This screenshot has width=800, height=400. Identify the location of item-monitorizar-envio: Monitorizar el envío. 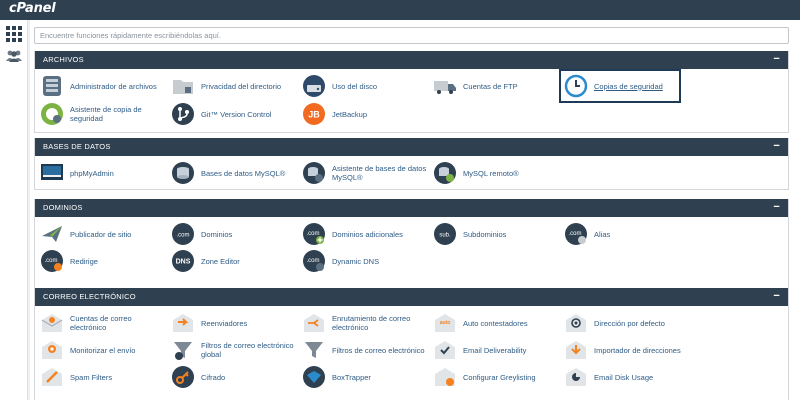
(99, 350).